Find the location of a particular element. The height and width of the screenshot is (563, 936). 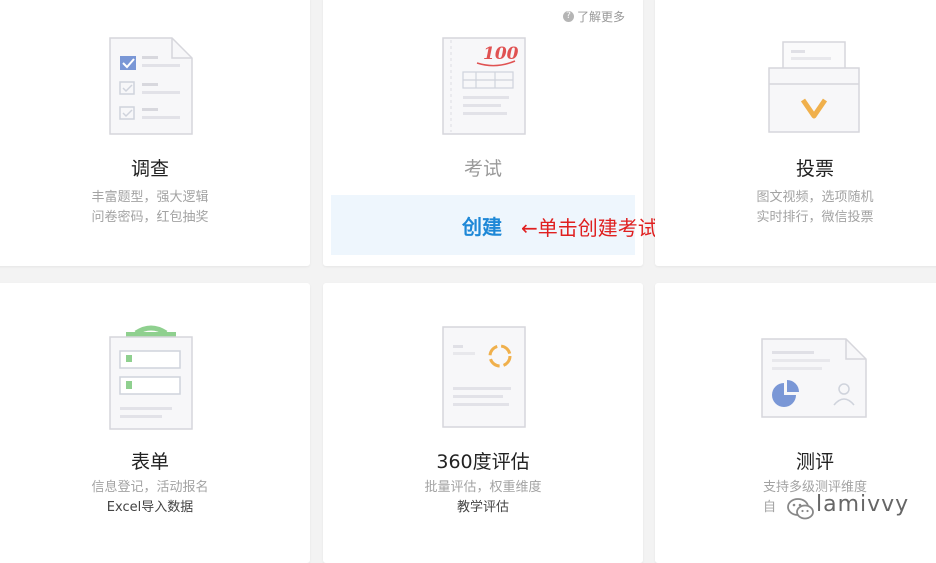

card-title: 表单 is located at coordinates (149, 462).